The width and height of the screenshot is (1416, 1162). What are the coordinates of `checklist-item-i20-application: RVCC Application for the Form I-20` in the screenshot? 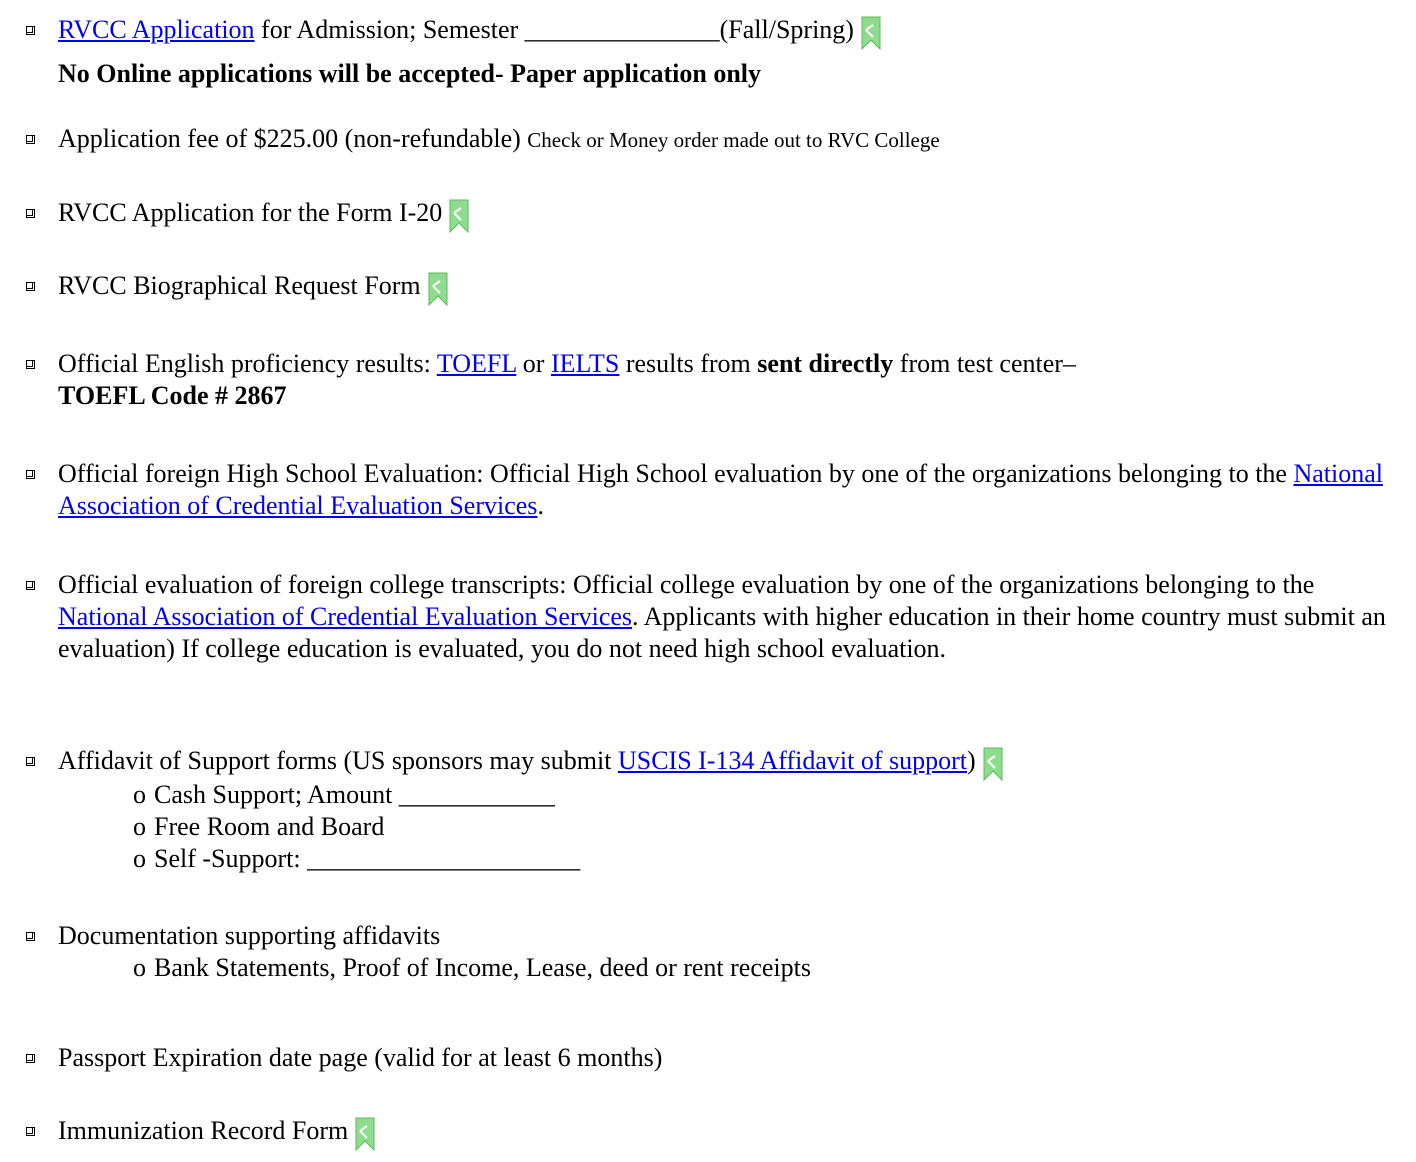 It's located at (717, 219).